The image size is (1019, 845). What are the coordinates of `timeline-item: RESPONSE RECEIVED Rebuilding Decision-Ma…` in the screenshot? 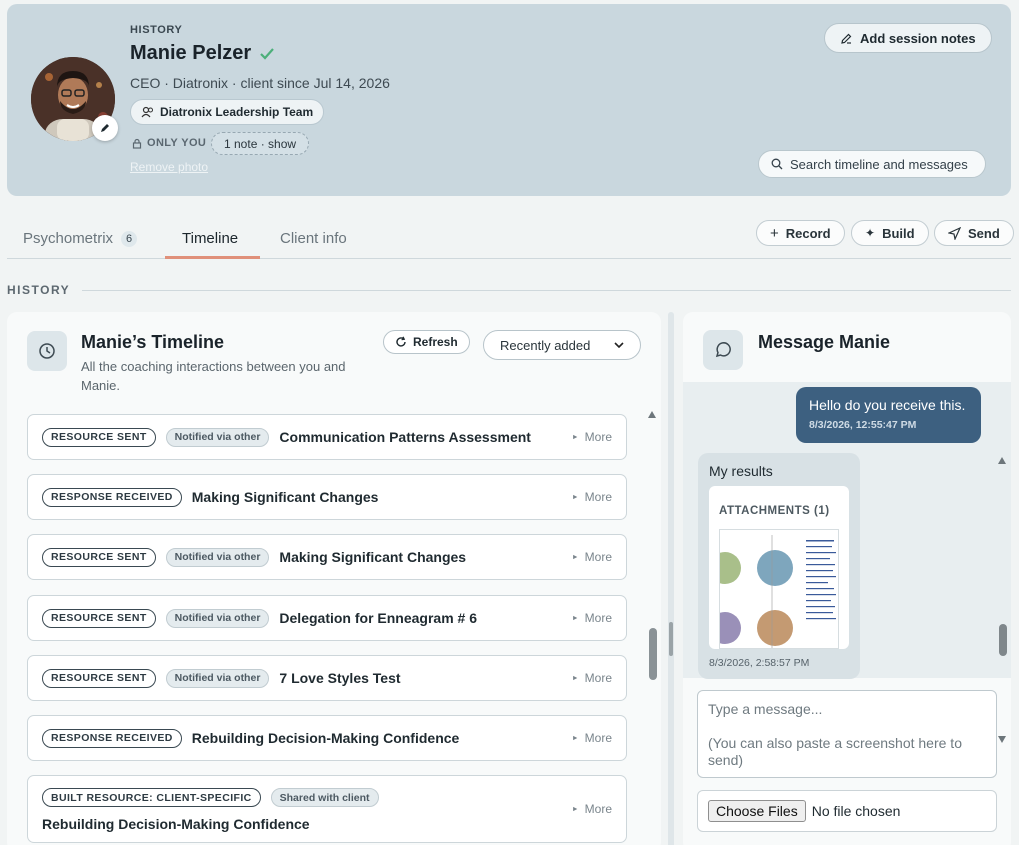 It's located at (327, 738).